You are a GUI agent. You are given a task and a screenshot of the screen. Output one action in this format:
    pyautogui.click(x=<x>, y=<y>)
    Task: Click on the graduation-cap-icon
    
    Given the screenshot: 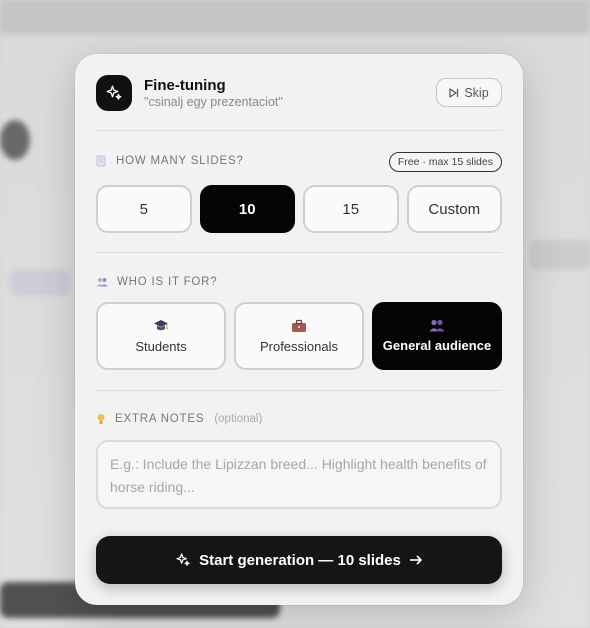 What is the action you would take?
    pyautogui.click(x=161, y=326)
    